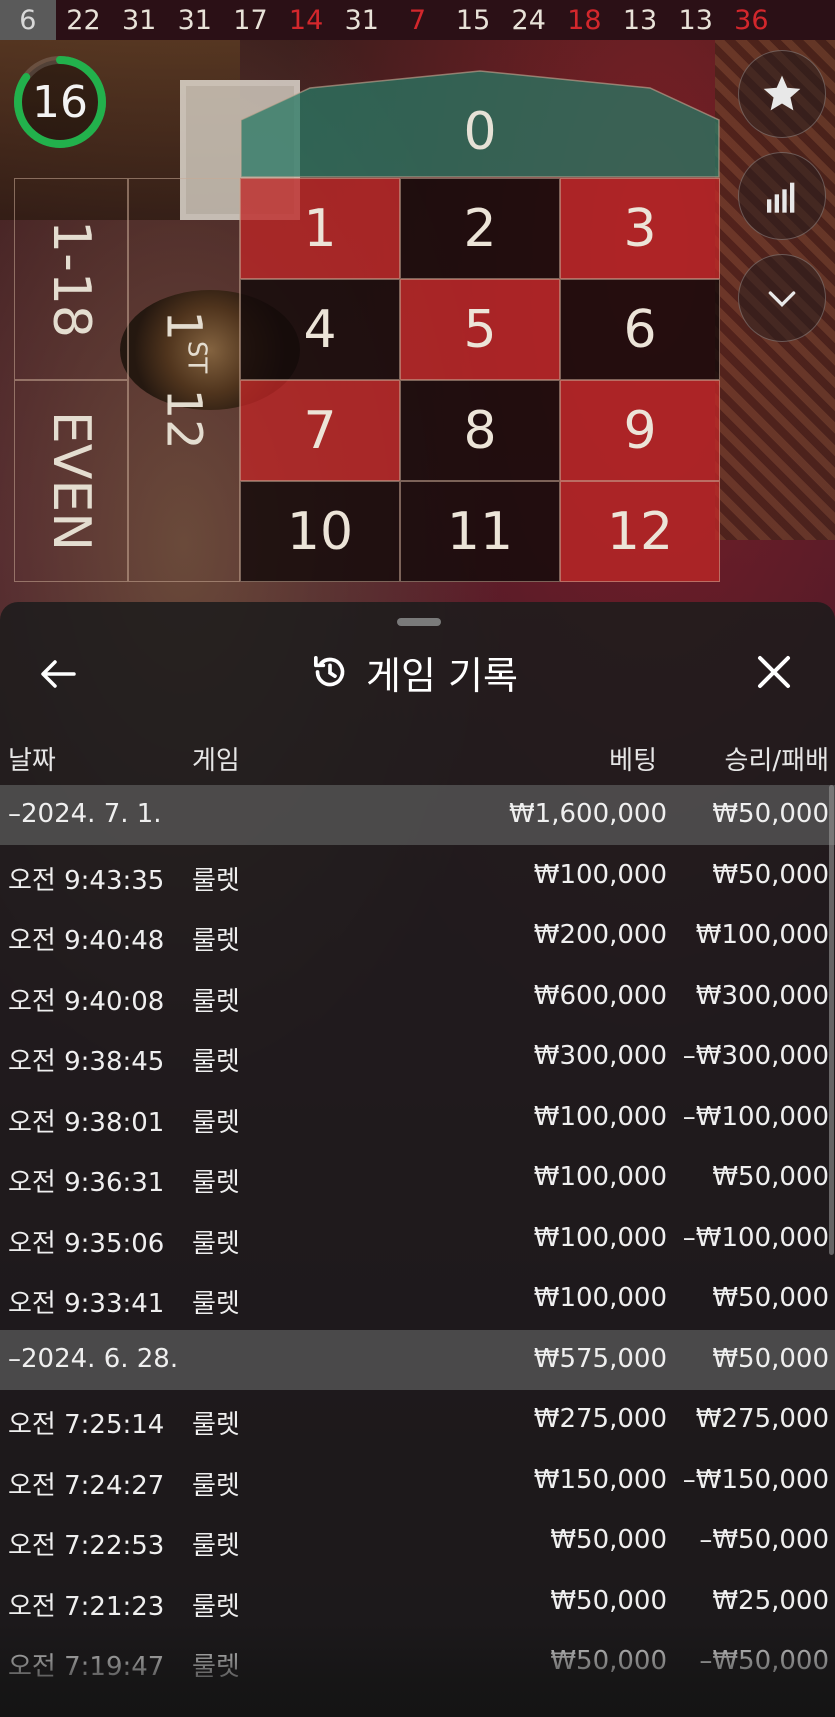  I want to click on recent-number: 7, so click(417, 20).